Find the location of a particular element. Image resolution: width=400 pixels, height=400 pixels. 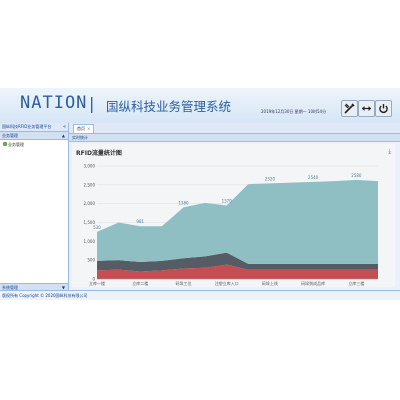

chevron-up-icon: ▲ is located at coordinates (63, 135).